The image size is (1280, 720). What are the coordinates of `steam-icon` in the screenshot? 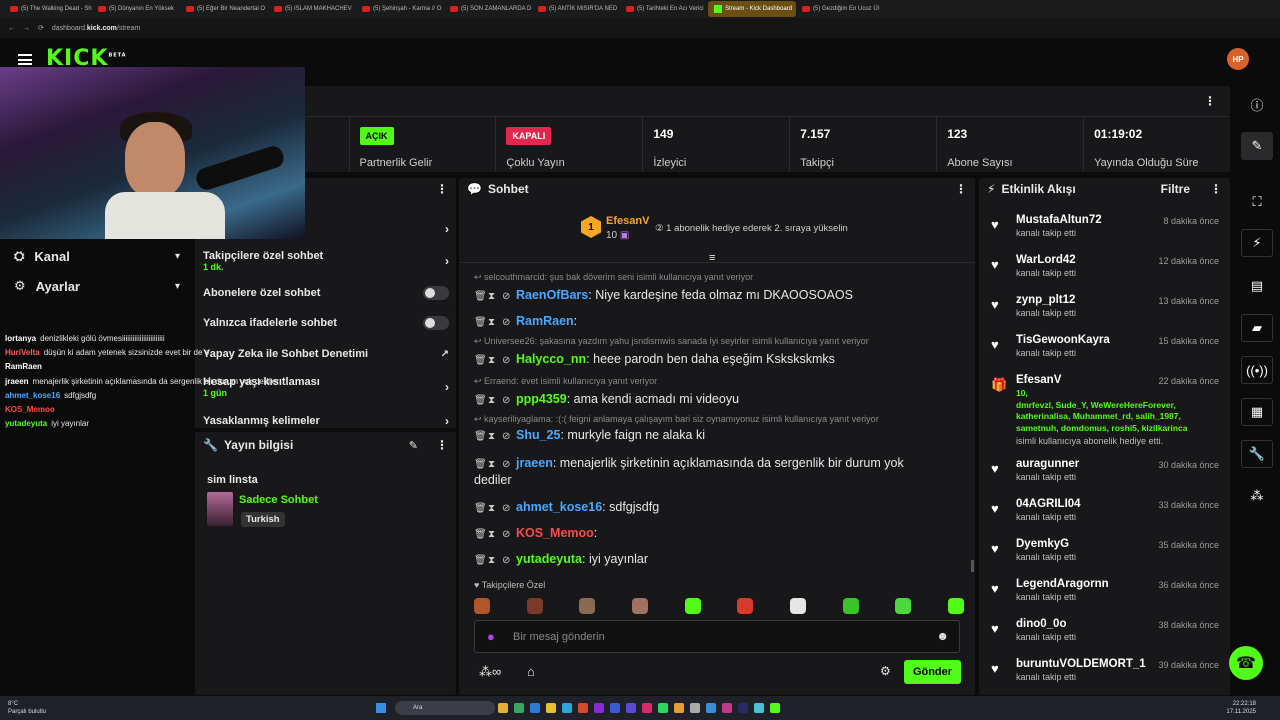 It's located at (743, 708).